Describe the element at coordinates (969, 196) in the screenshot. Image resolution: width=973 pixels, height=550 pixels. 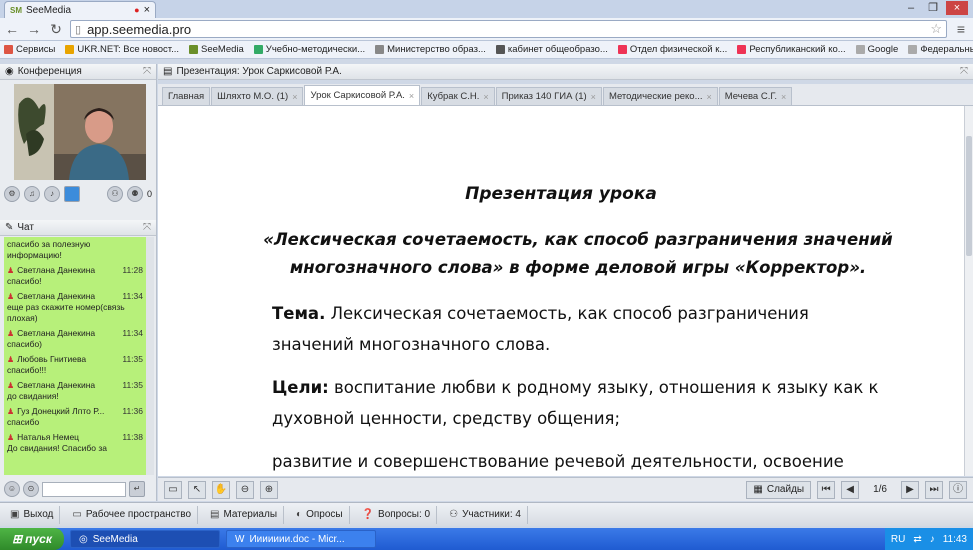
I see `scrollbar-thumb` at that location.